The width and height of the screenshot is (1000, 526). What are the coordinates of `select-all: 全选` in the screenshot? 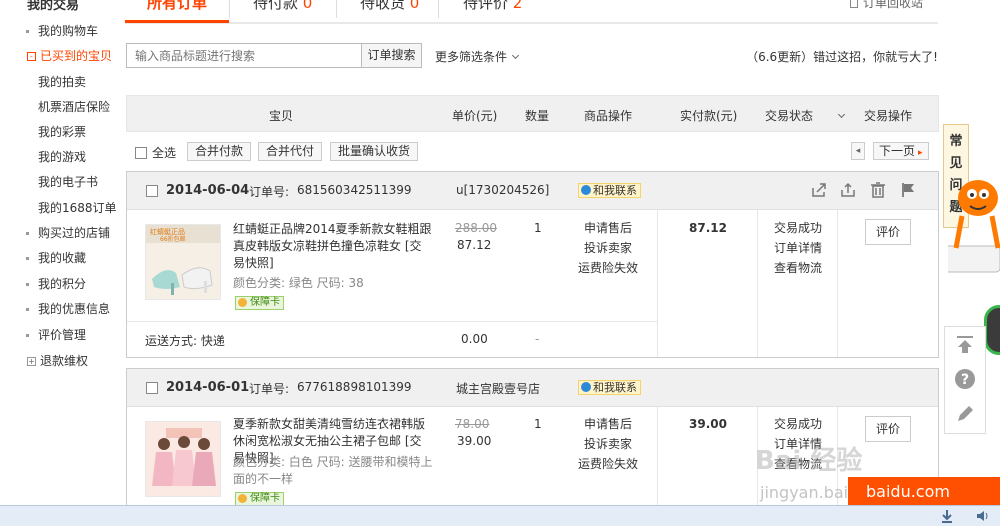 It's located at (155, 152).